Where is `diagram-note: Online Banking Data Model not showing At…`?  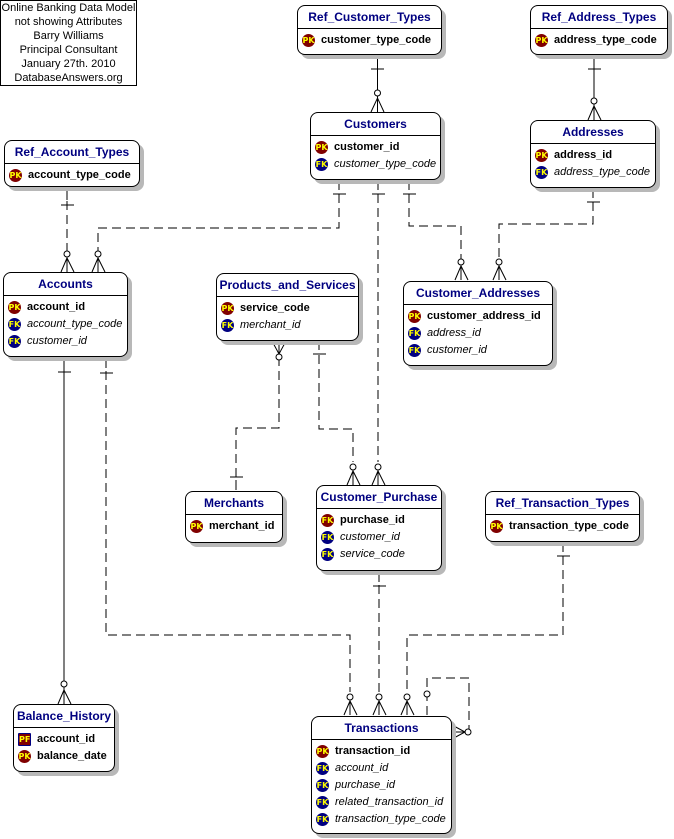
diagram-note: Online Banking Data Model not showing At… is located at coordinates (68, 43).